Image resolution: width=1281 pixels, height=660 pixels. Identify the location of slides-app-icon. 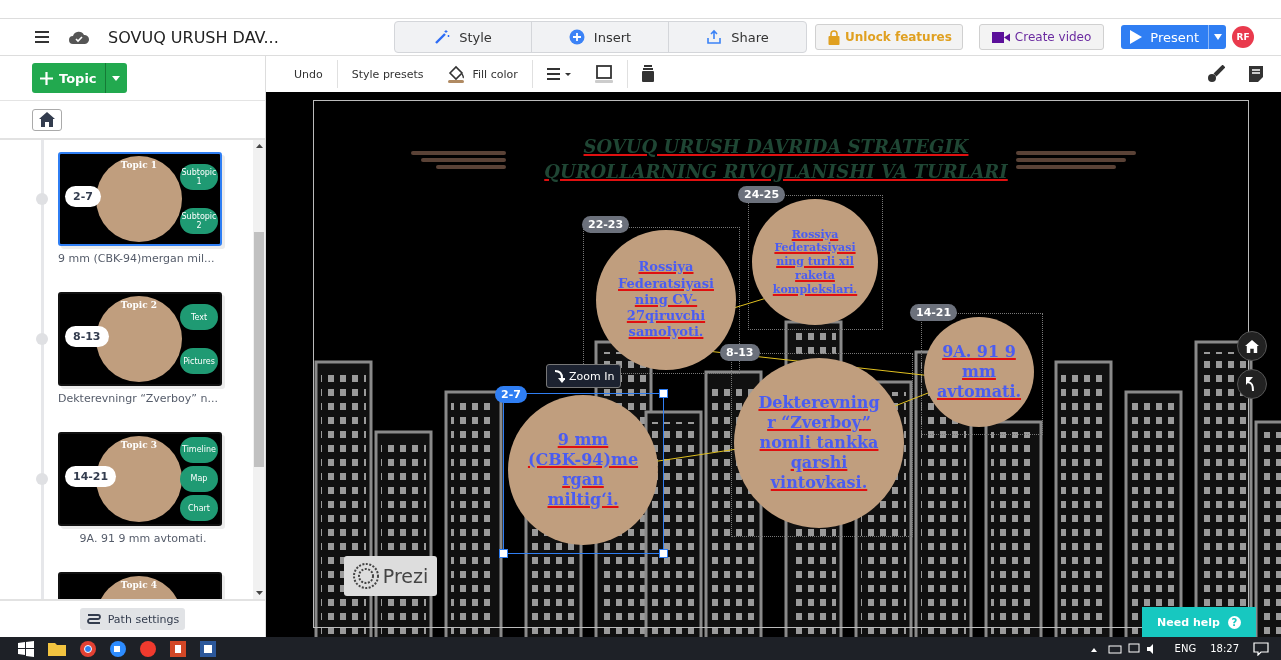
(178, 648).